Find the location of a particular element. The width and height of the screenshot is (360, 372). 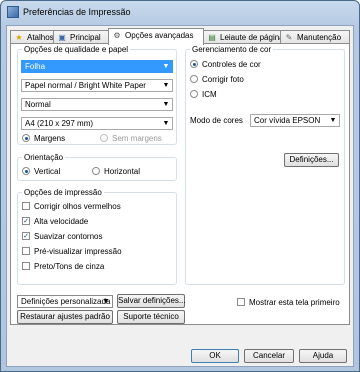

select-value: Definições personalizada is located at coordinates (66, 301).